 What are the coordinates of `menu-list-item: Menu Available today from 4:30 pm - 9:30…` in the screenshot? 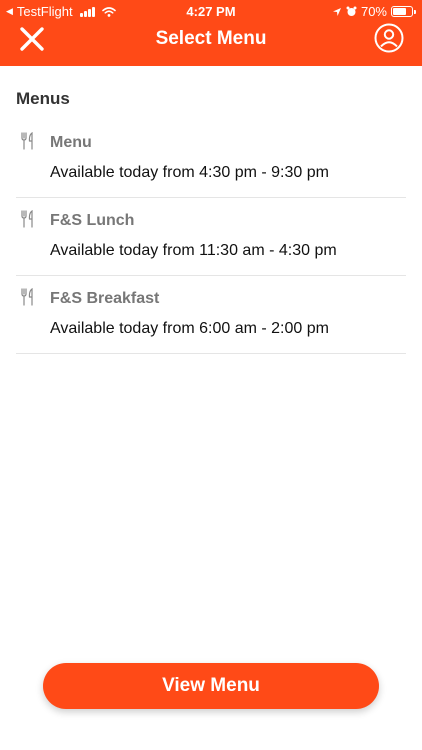 It's located at (211, 159).